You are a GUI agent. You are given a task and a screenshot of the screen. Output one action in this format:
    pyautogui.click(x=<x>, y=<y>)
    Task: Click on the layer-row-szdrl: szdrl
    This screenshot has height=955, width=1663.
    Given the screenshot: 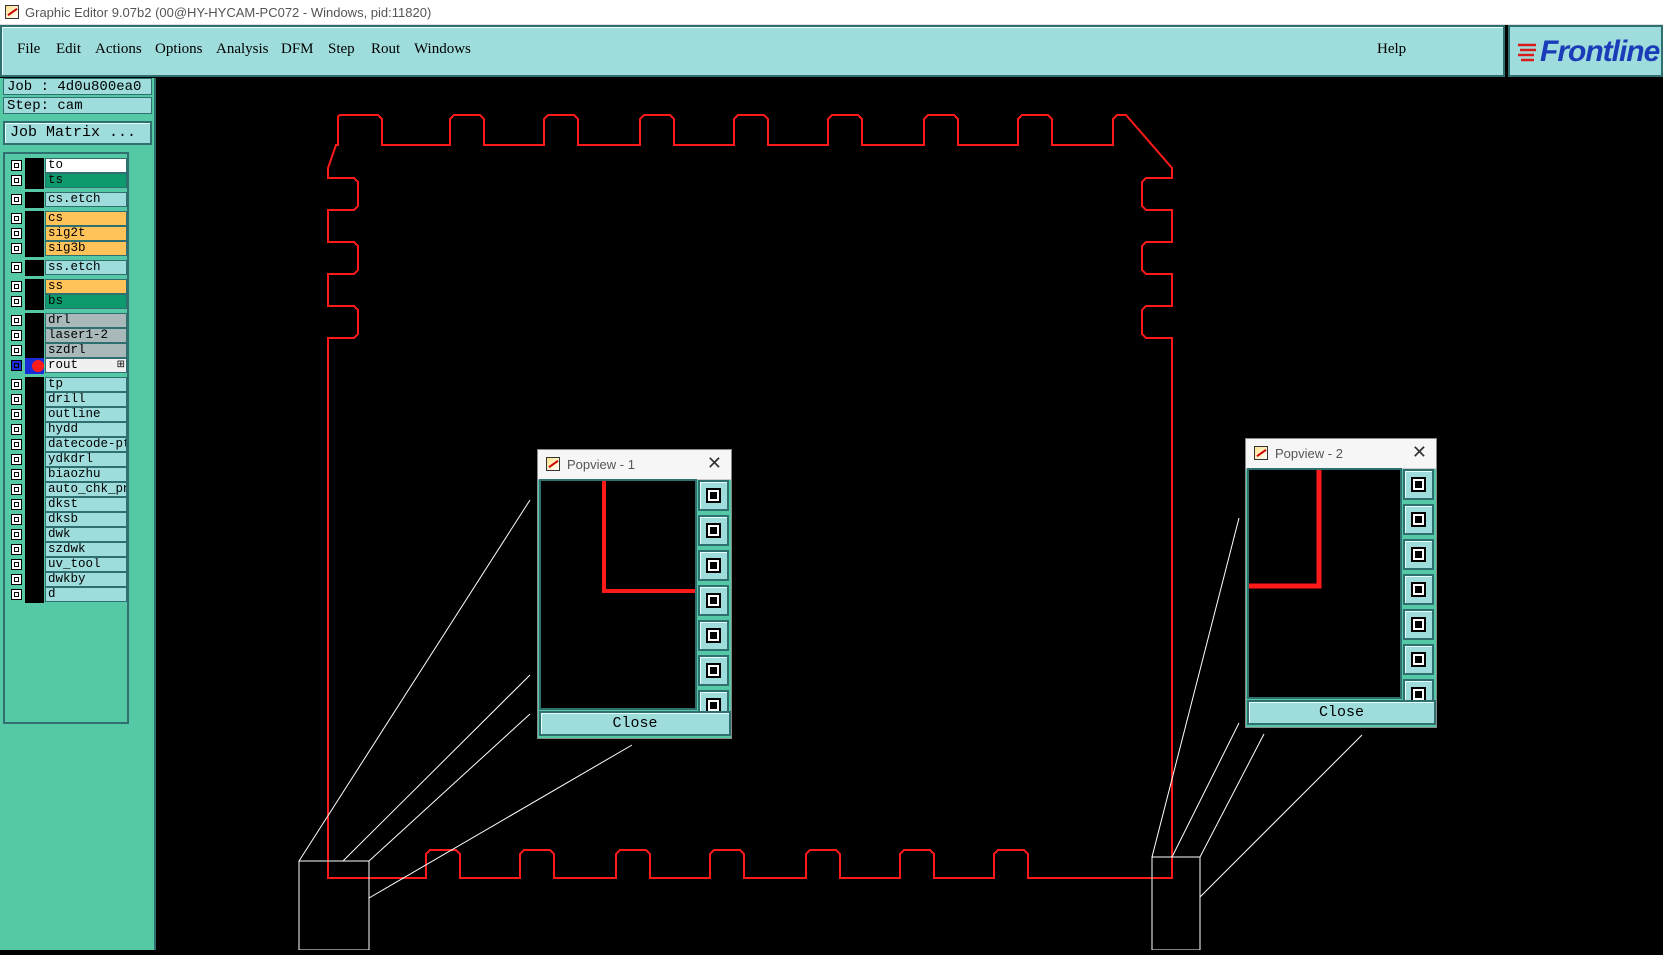 What is the action you would take?
    pyautogui.click(x=67, y=351)
    